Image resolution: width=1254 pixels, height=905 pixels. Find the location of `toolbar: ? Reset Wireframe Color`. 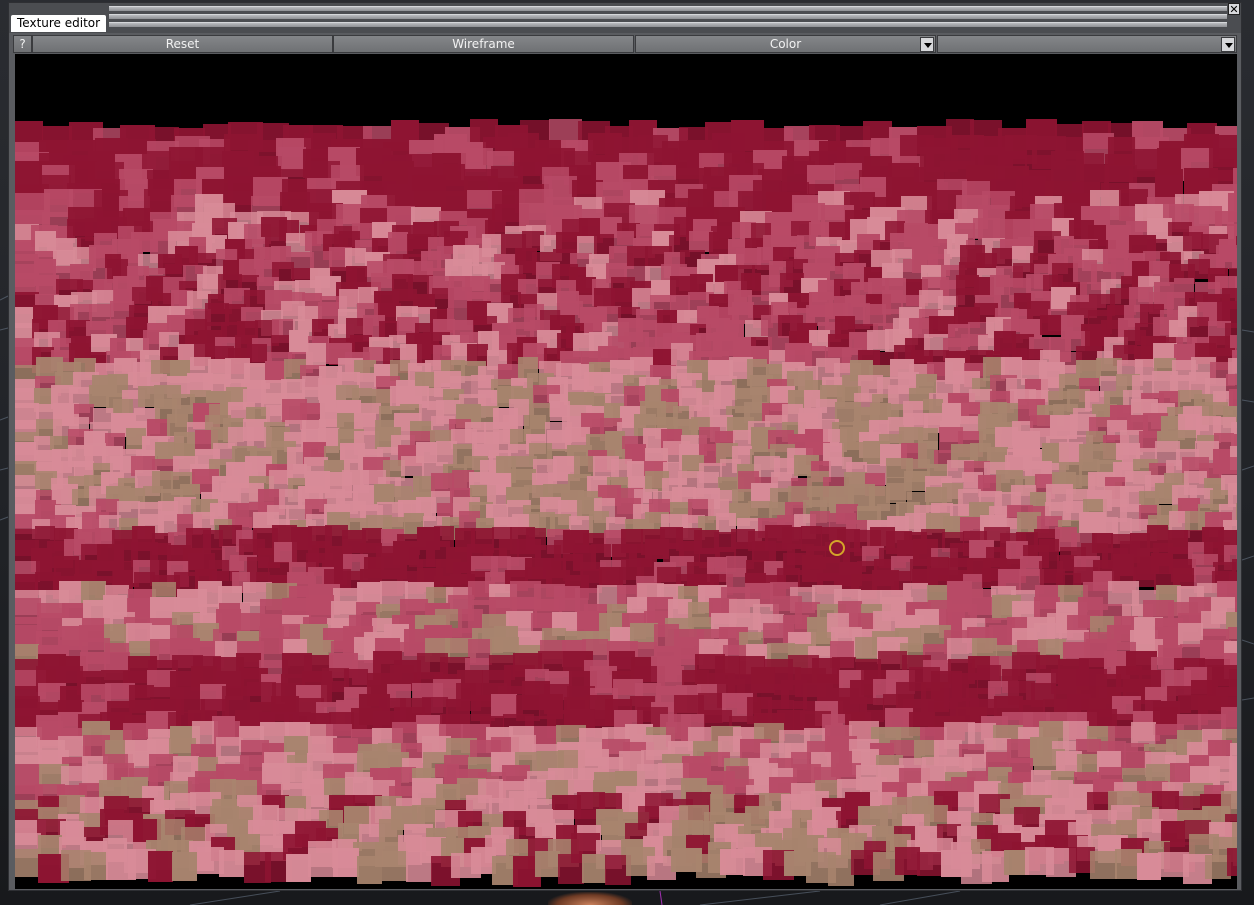

toolbar: ? Reset Wireframe Color is located at coordinates (625, 44).